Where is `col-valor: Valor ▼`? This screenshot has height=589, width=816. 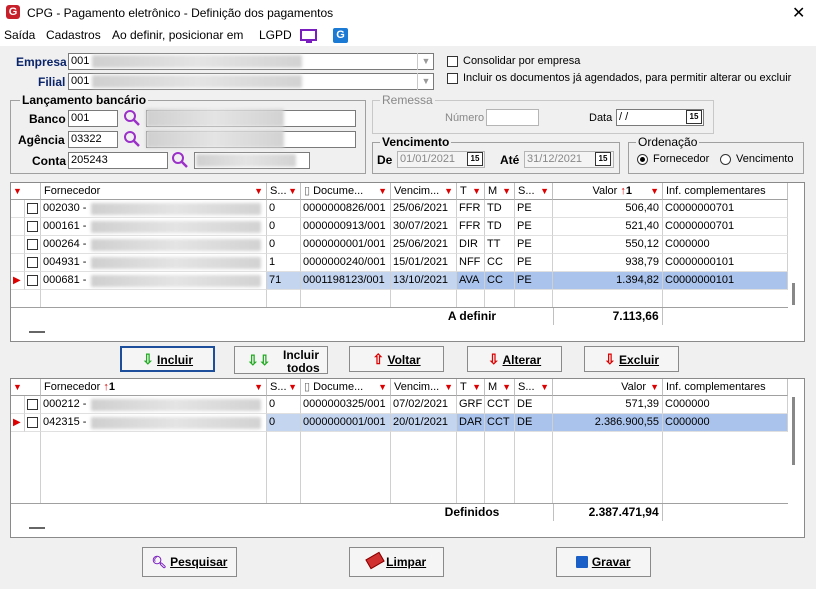
col-valor: Valor ▼ is located at coordinates (608, 387).